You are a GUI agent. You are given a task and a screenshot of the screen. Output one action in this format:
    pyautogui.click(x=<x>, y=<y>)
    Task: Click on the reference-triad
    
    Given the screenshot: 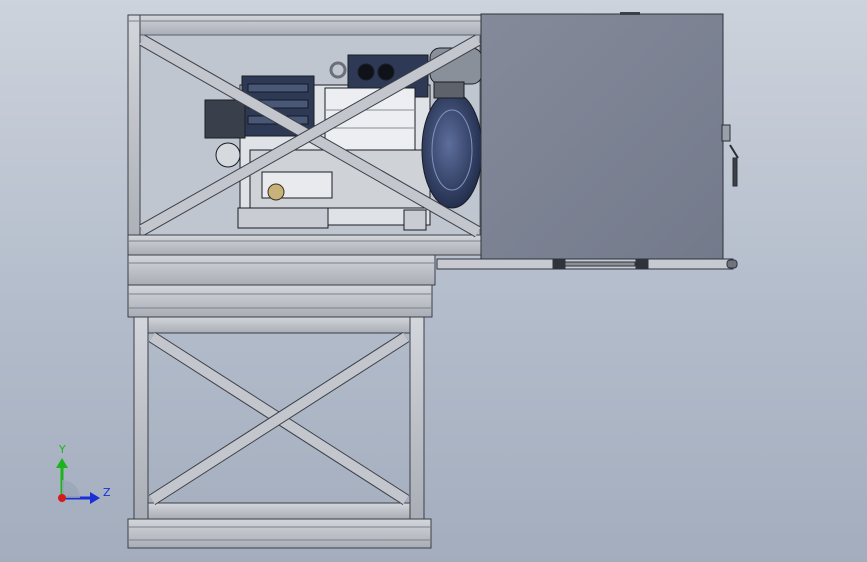 What is the action you would take?
    pyautogui.click(x=78, y=481)
    